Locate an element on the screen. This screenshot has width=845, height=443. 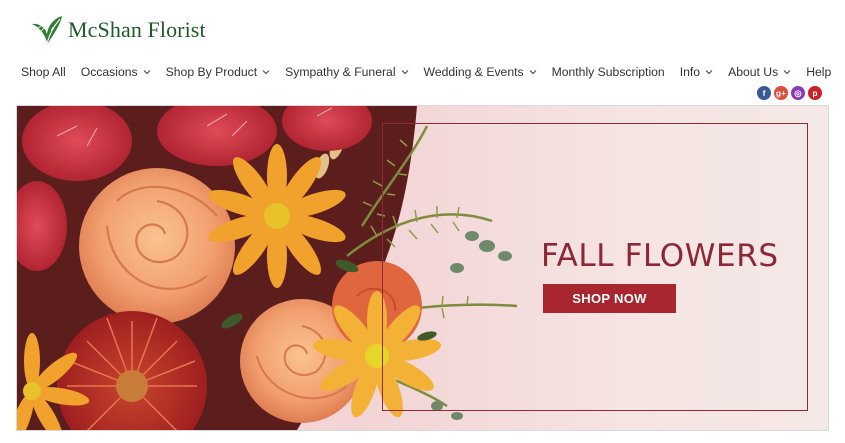
facebook-icon: f is located at coordinates (764, 93).